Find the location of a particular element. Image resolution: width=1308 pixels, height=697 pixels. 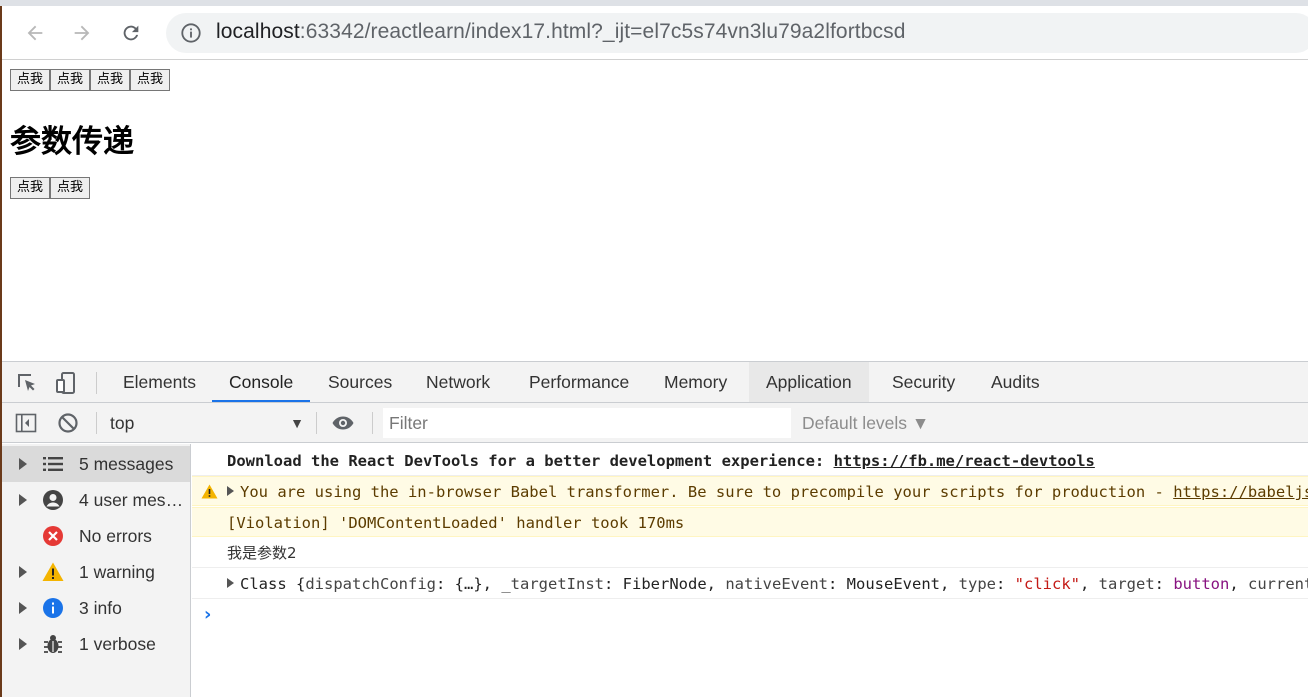

console-toolbar: top ▼ Filter Default levels ▼ is located at coordinates (655, 423).